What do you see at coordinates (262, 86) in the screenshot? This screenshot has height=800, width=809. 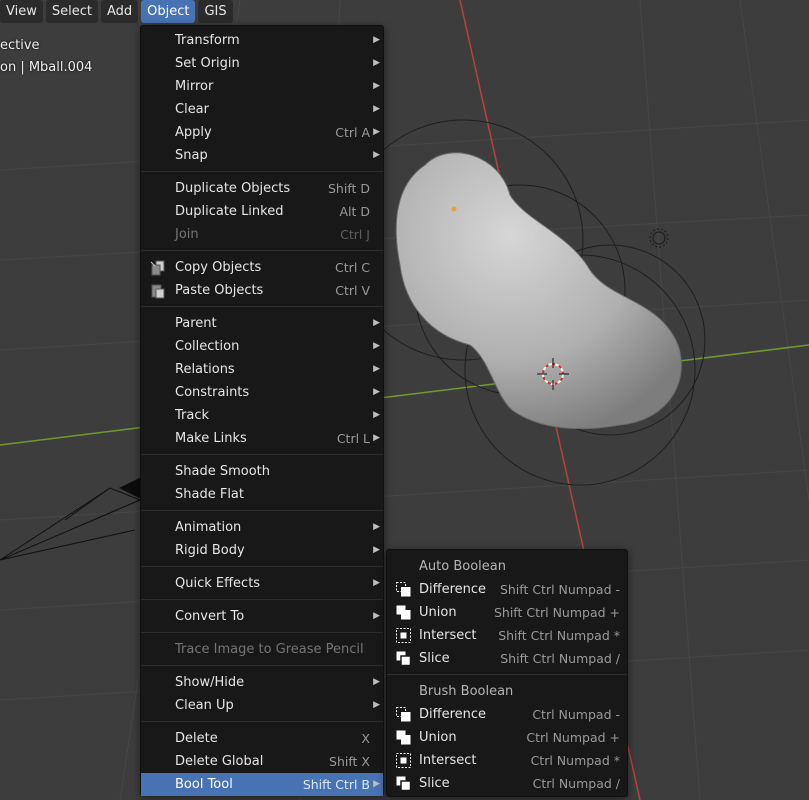 I see `menu-item-mirror: Mirror ▶` at bounding box center [262, 86].